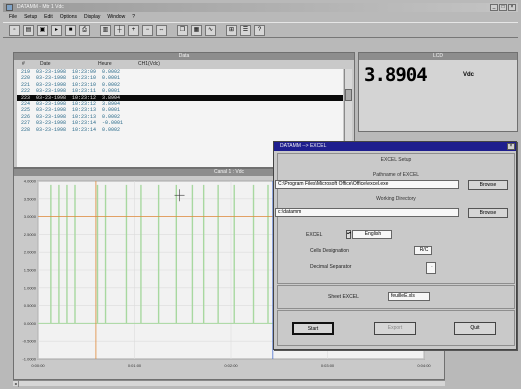  I want to click on lcd-unit: Vdc, so click(469, 75).